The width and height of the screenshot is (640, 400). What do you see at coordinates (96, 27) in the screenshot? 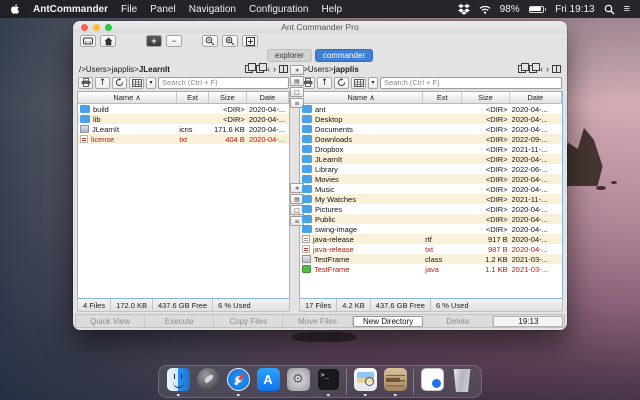
I see `minimize-button` at bounding box center [96, 27].